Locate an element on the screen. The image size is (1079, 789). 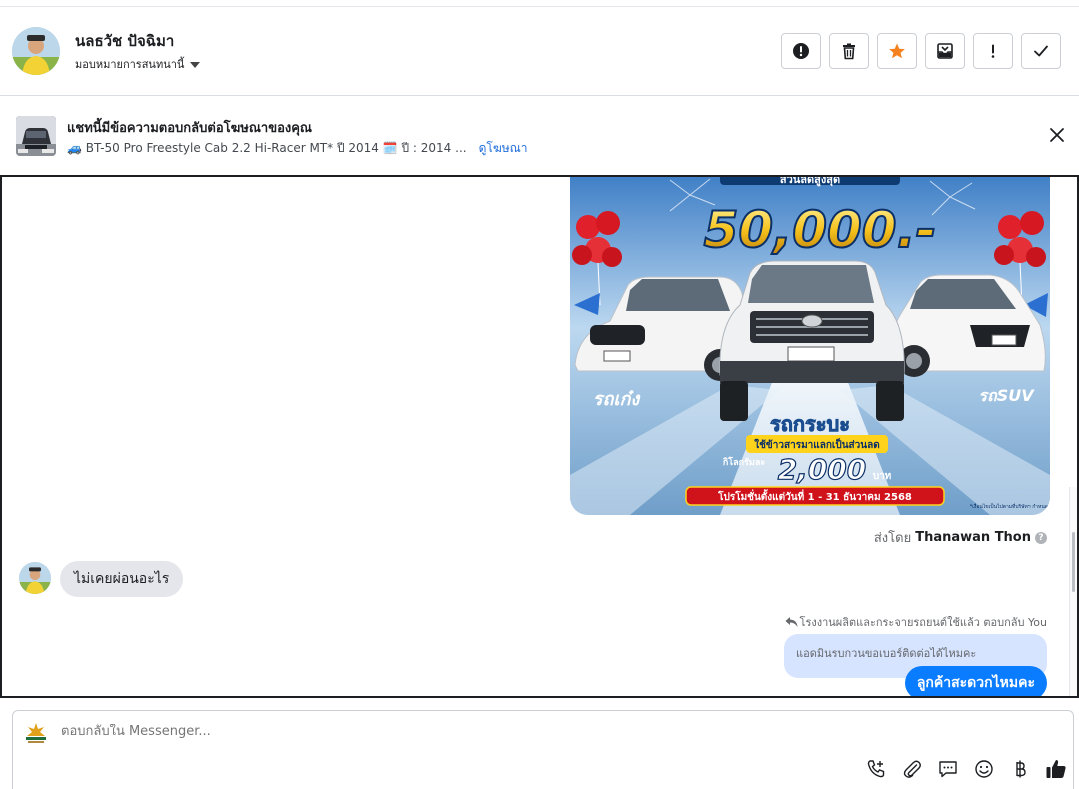
sedan-label: รถเก๋ง is located at coordinates (617, 399).